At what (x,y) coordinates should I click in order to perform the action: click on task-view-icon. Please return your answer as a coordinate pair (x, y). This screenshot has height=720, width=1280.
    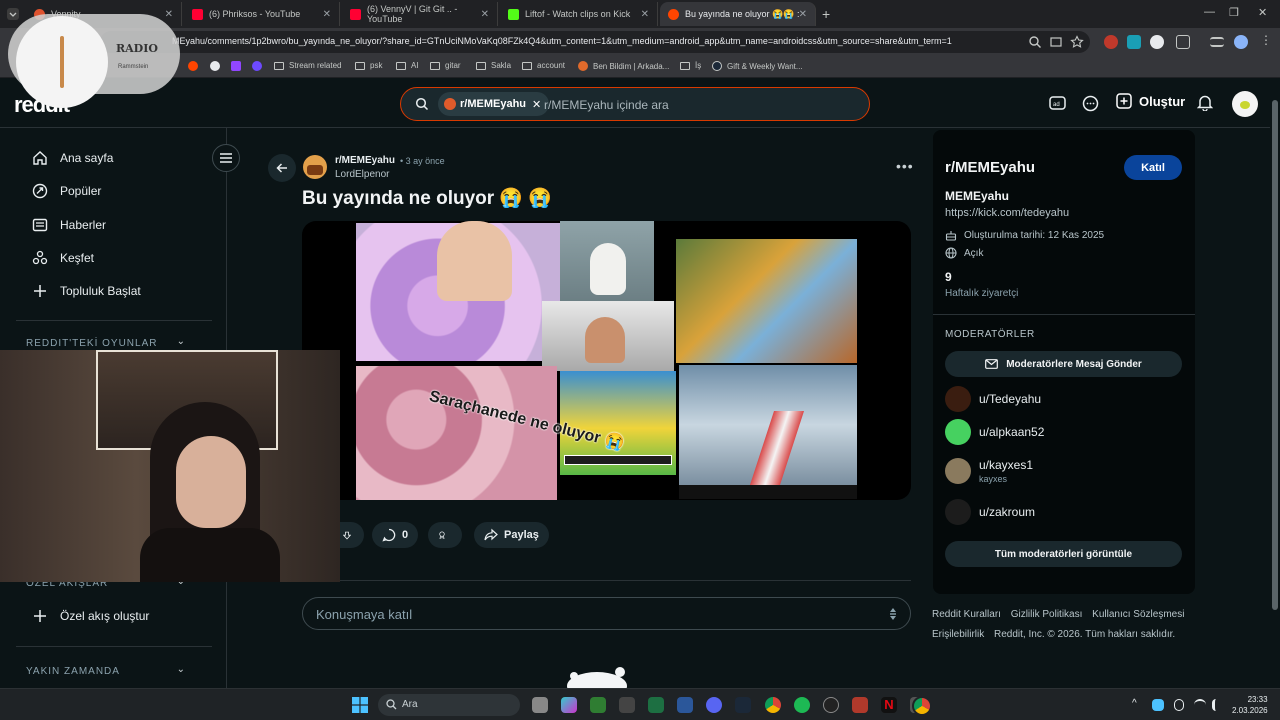
    Looking at the image, I should click on (540, 705).